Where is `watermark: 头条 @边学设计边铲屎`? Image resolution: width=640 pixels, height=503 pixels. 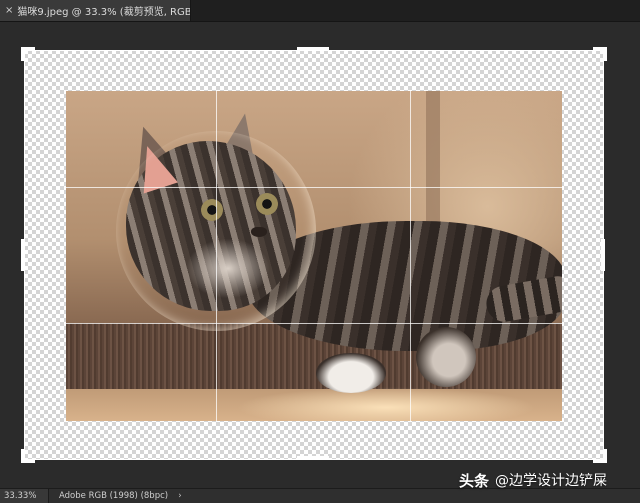 watermark: 头条 @边学设计边铲屎 is located at coordinates (533, 480).